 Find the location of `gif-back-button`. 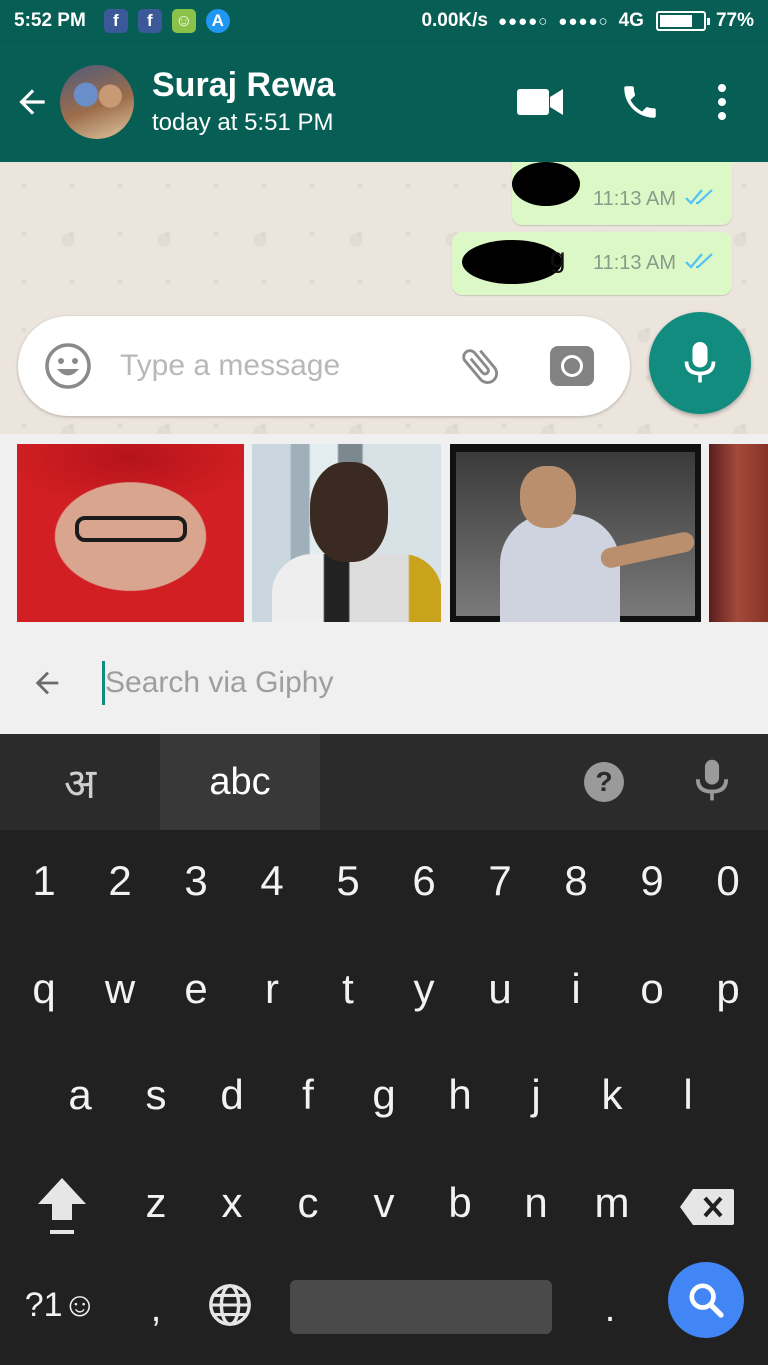

gif-back-button is located at coordinates (60, 683).